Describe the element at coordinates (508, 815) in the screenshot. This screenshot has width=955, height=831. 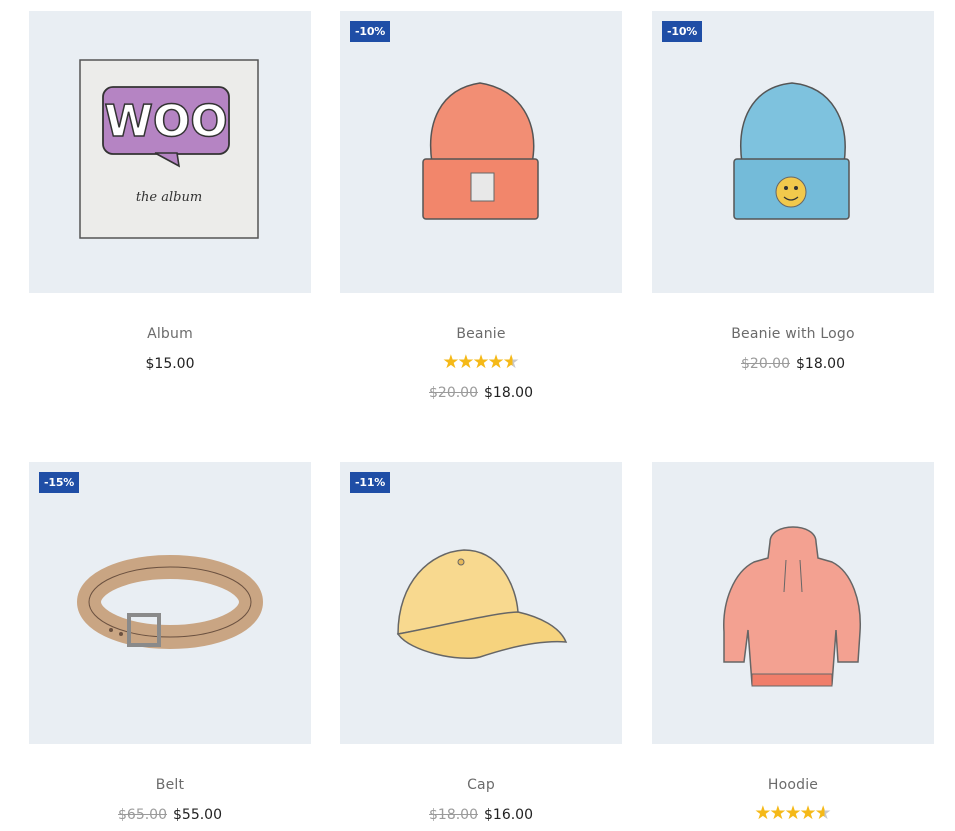
I see `current-price: $16.00` at that location.